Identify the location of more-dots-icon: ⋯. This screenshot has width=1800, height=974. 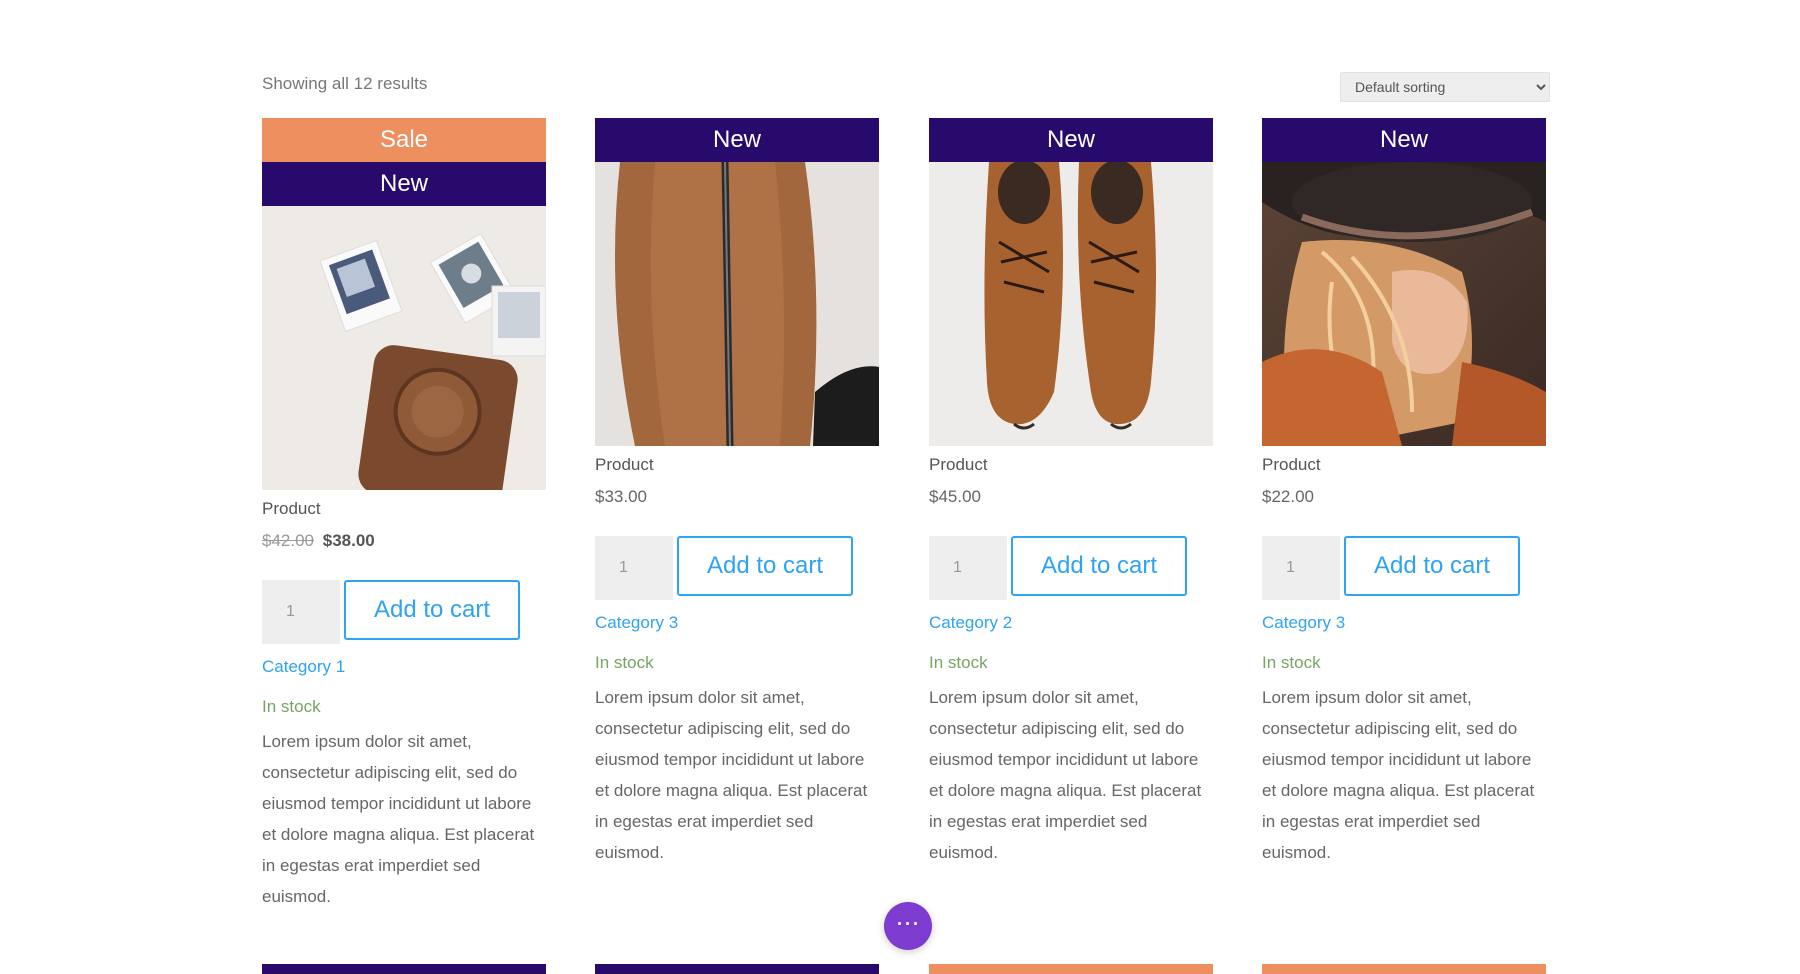
(908, 923).